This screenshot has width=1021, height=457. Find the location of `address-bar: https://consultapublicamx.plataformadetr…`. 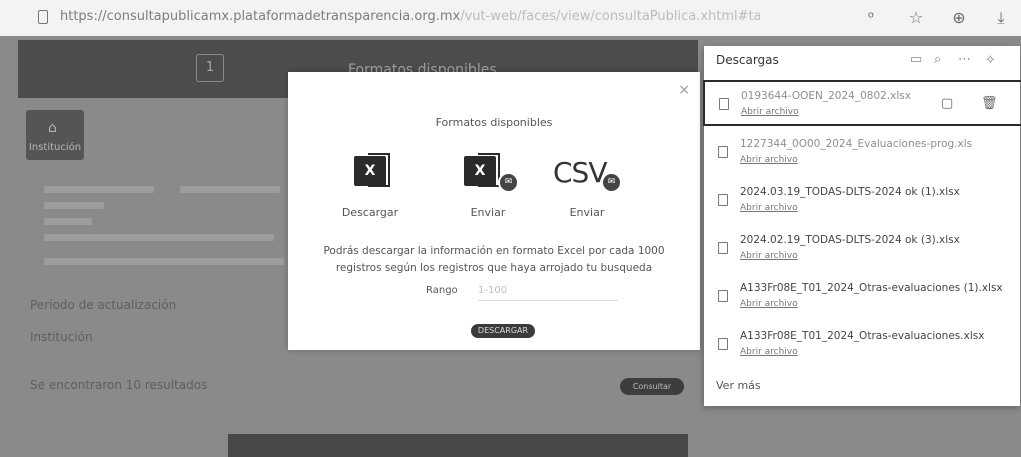

address-bar: https://consultapublicamx.plataformadetr… is located at coordinates (510, 18).